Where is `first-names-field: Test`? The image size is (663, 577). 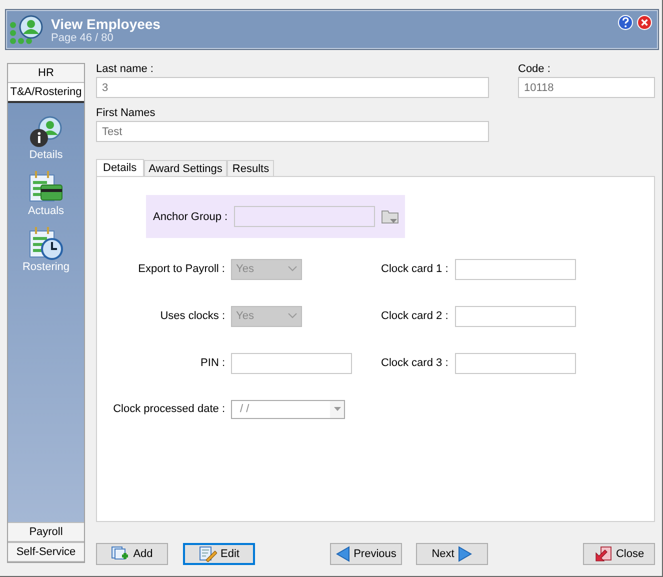 first-names-field: Test is located at coordinates (292, 131).